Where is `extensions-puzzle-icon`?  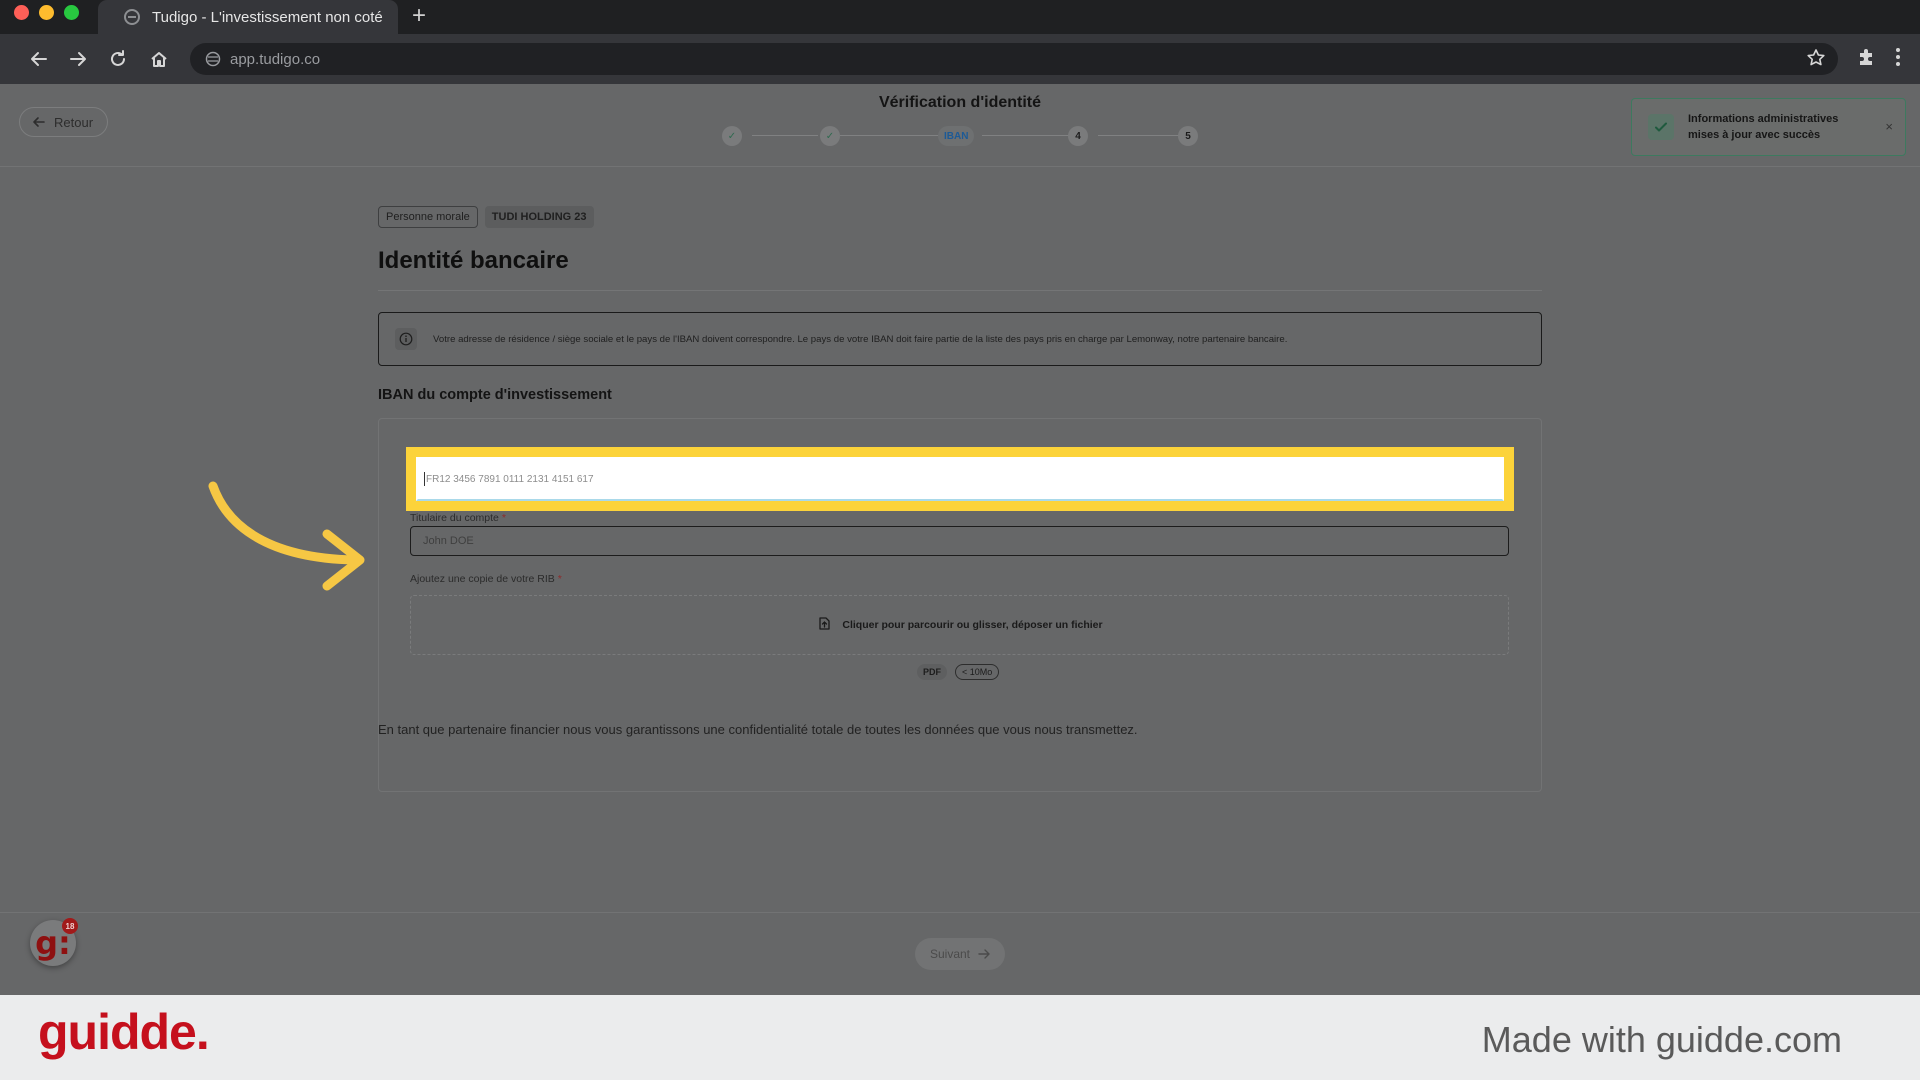 extensions-puzzle-icon is located at coordinates (1867, 59).